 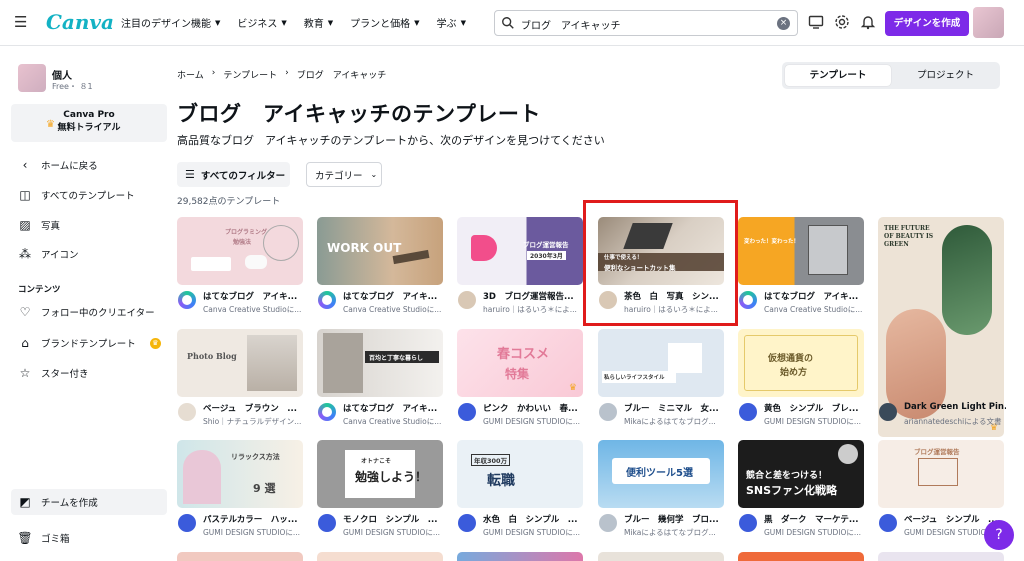 What do you see at coordinates (380, 363) in the screenshot?
I see `template-thumbnail: 百均と丁寧な暮らし` at bounding box center [380, 363].